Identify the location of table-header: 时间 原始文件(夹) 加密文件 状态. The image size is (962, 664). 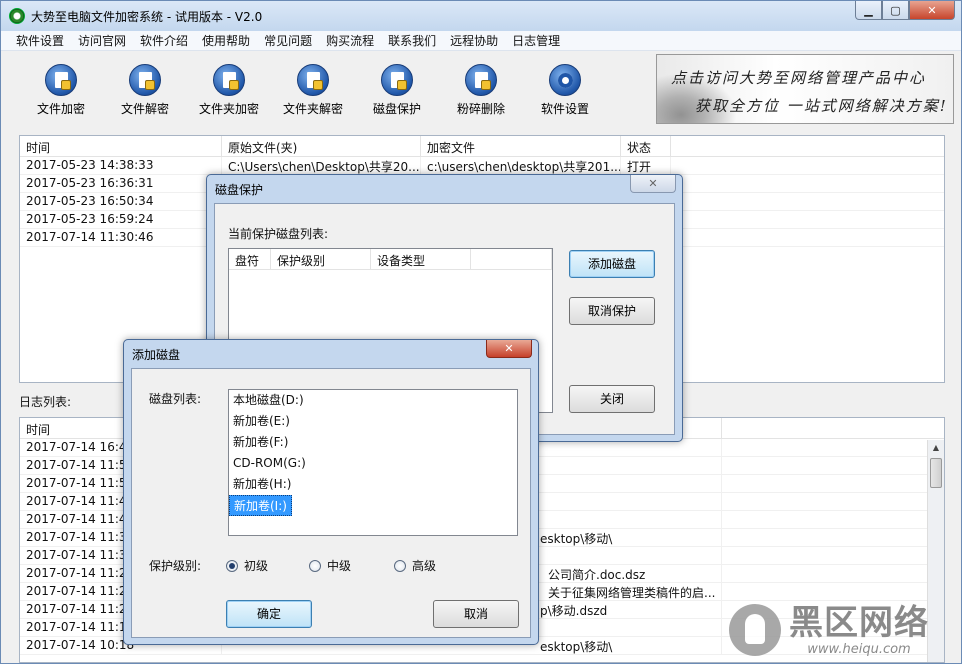
(482, 146).